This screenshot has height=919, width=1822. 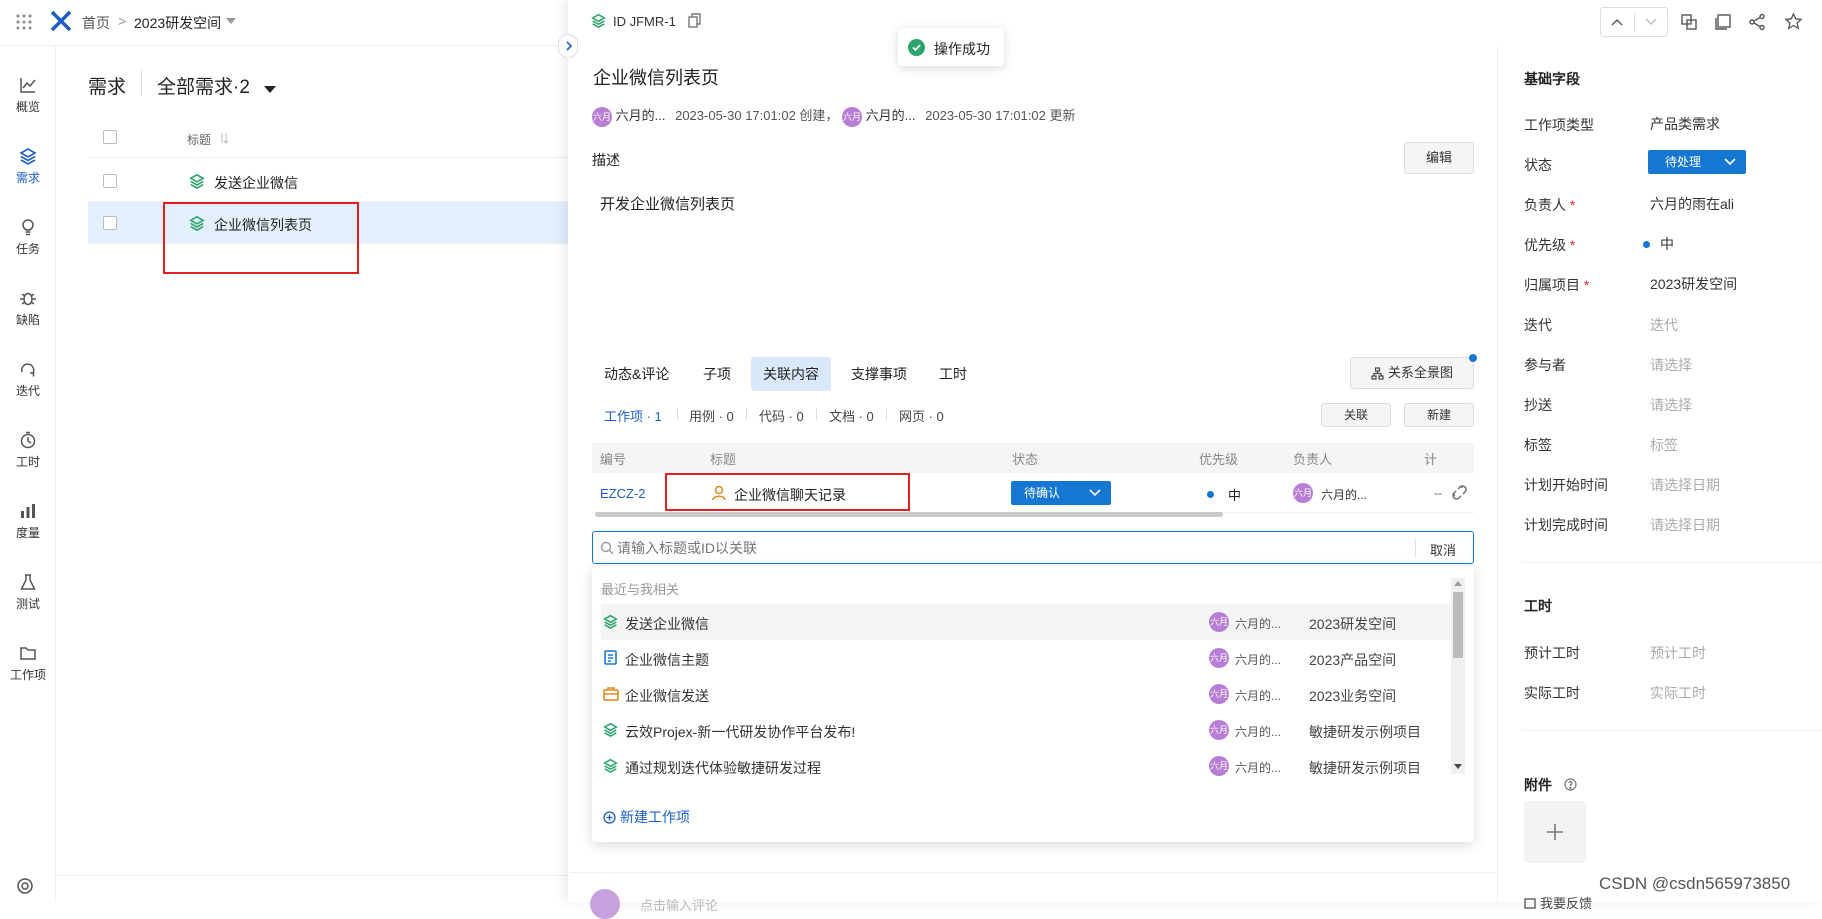 I want to click on field-label-cc: 抄送, so click(x=1538, y=405).